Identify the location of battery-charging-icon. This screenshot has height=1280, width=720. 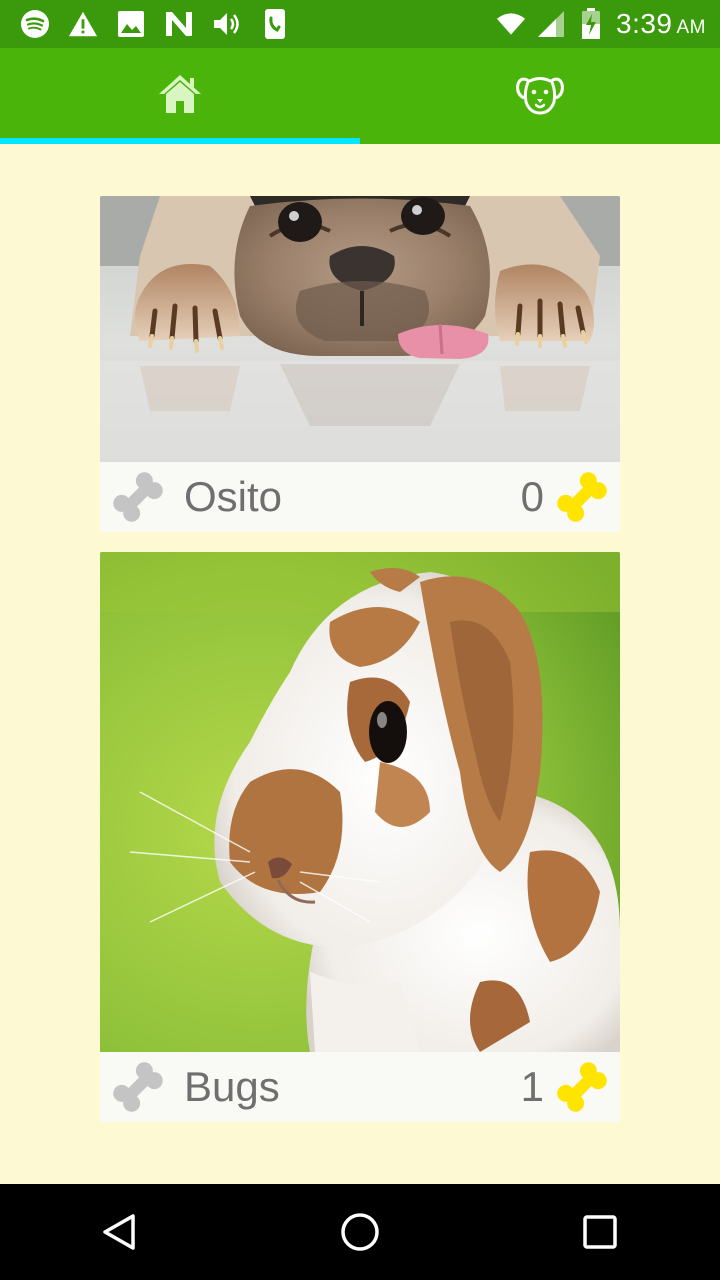
(591, 23).